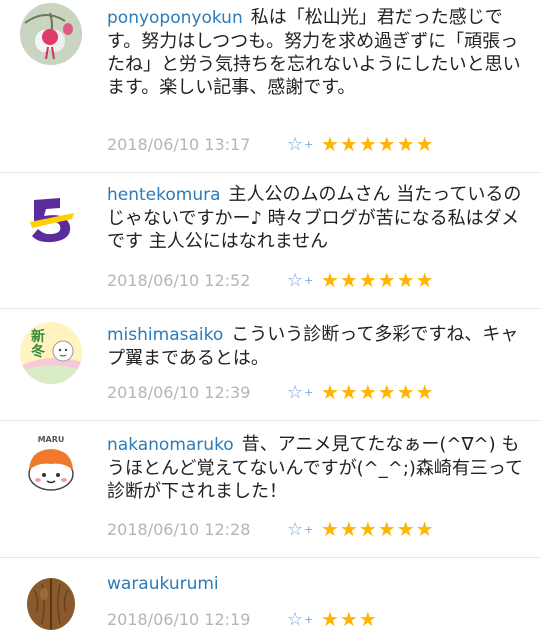 This screenshot has width=541, height=640. I want to click on username-link: mishimasaiko, so click(165, 335).